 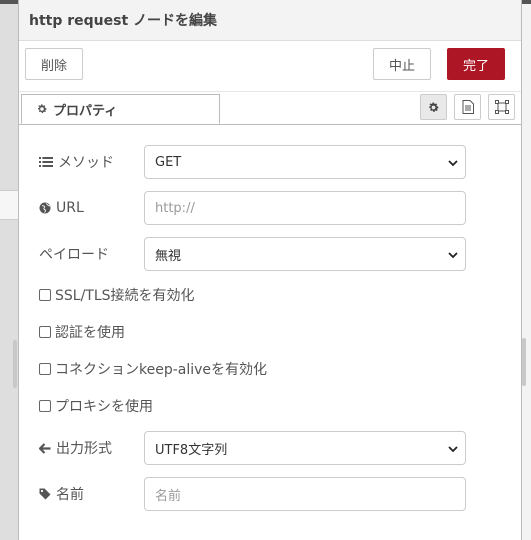 I want to click on name-placeholder: 名前, so click(x=168, y=496).